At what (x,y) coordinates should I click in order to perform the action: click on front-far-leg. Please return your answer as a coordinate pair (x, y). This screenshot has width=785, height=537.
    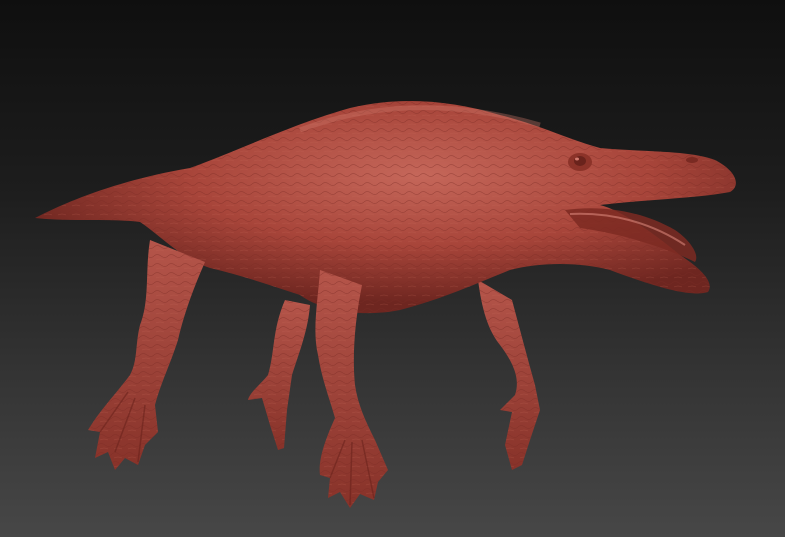
    Looking at the image, I should click on (509, 375).